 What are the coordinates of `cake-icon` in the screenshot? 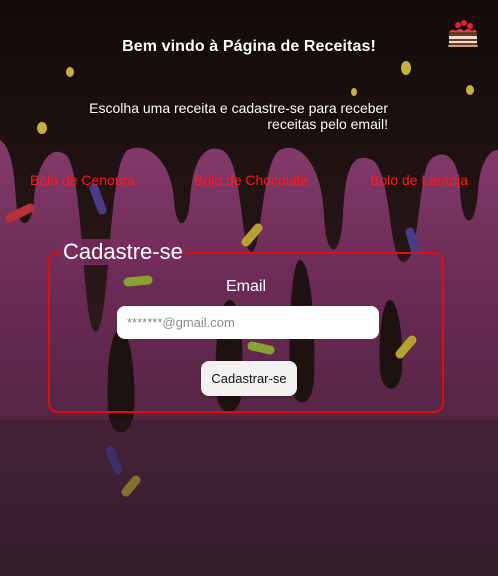 It's located at (463, 33).